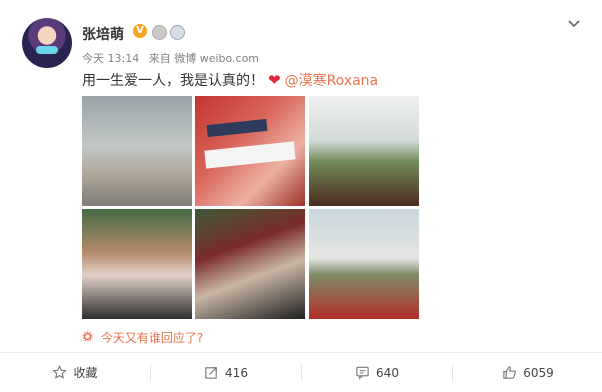 The image size is (602, 392). Describe the element at coordinates (211, 373) in the screenshot. I see `repost-icon` at that location.